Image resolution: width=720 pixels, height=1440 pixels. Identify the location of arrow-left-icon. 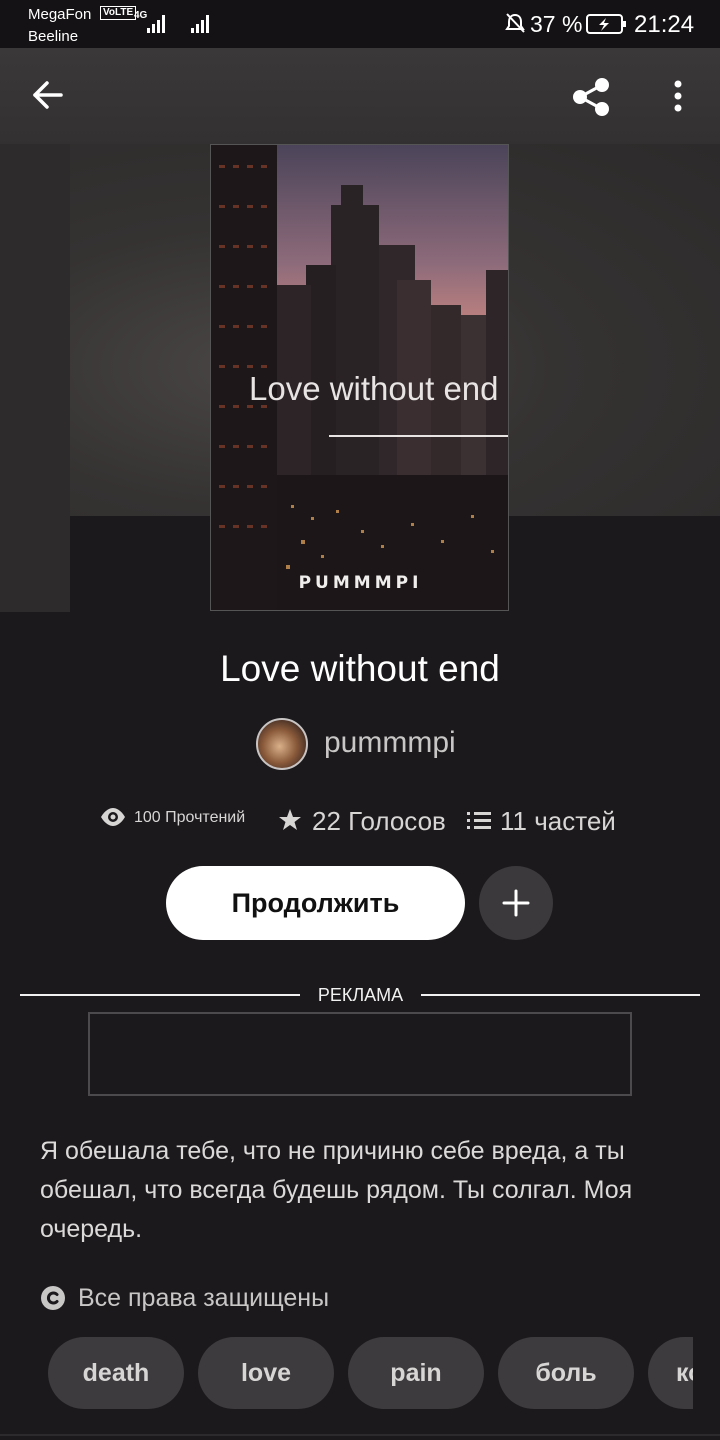
(48, 95).